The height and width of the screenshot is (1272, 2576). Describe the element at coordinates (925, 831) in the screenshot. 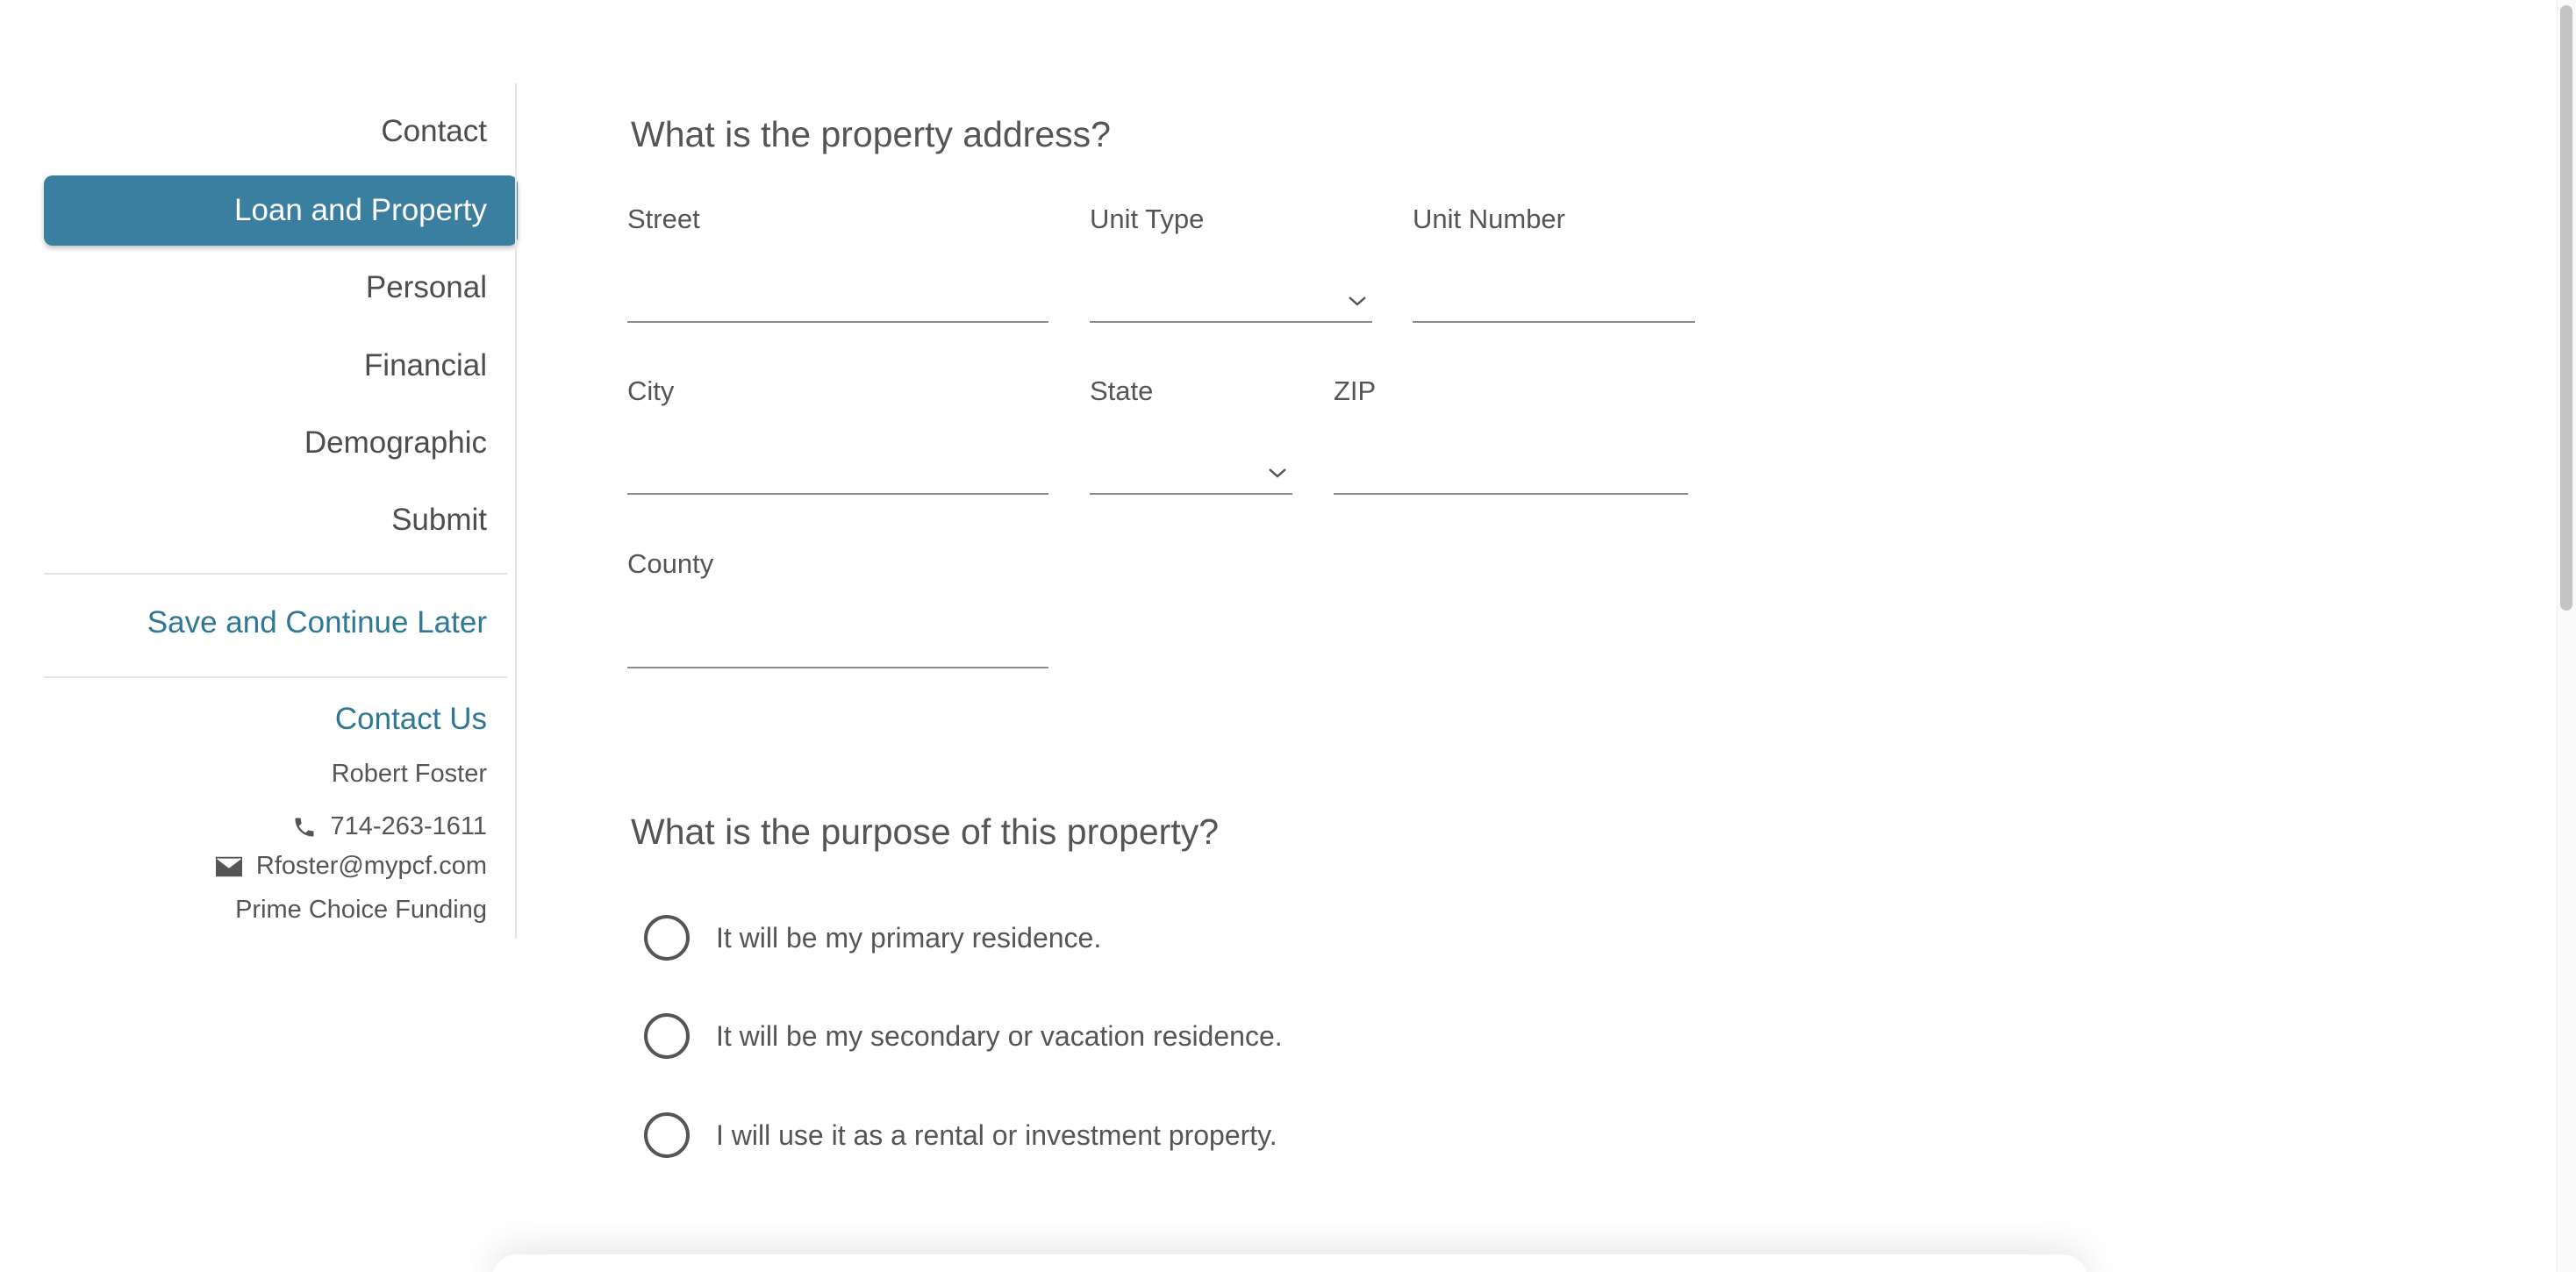

I see `property-purpose-title: What is the purpose of this property?` at that location.